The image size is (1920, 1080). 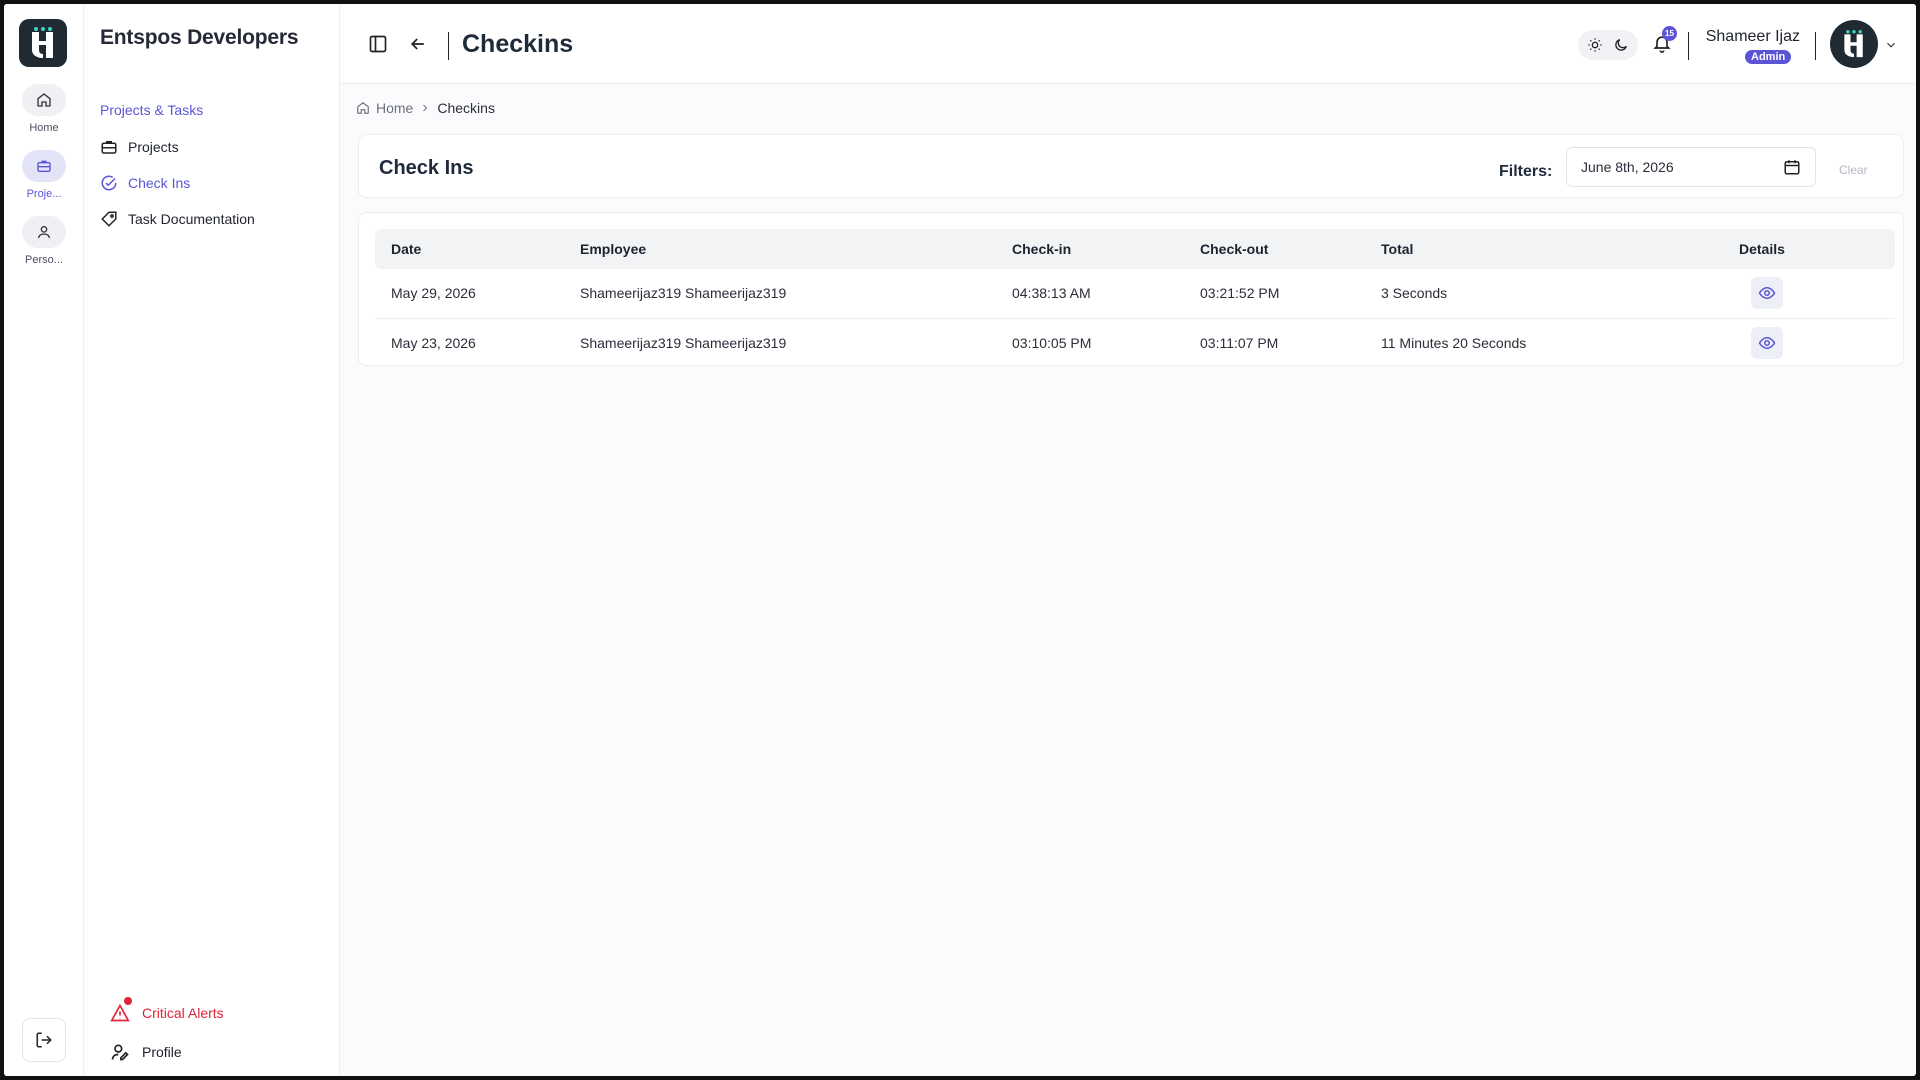 I want to click on sun-icon, so click(x=1595, y=45).